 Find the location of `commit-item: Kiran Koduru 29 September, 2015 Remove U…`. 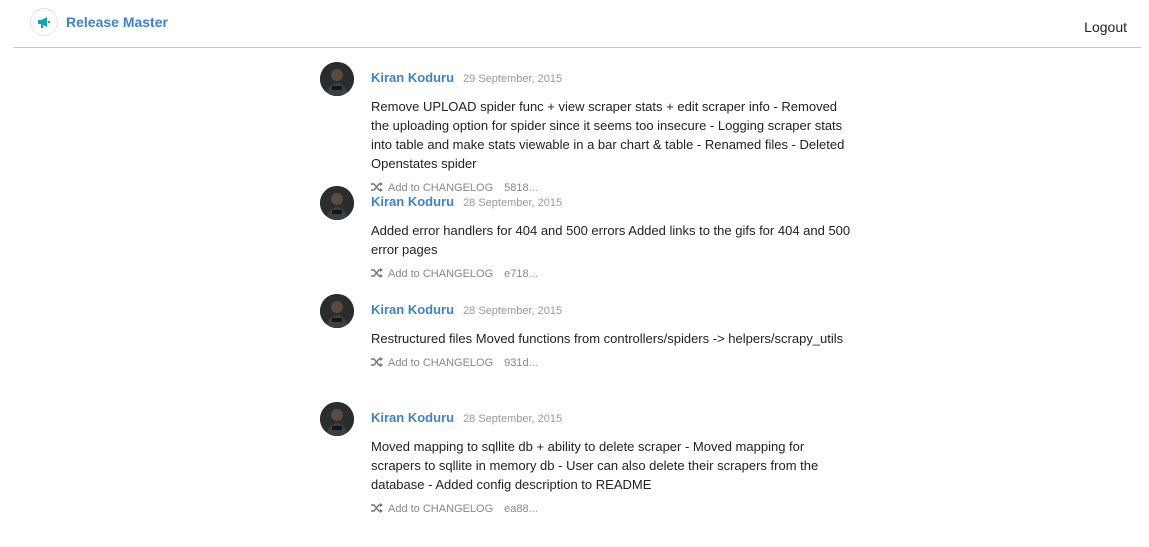

commit-item: Kiran Koduru 29 September, 2015 Remove U… is located at coordinates (590, 128).